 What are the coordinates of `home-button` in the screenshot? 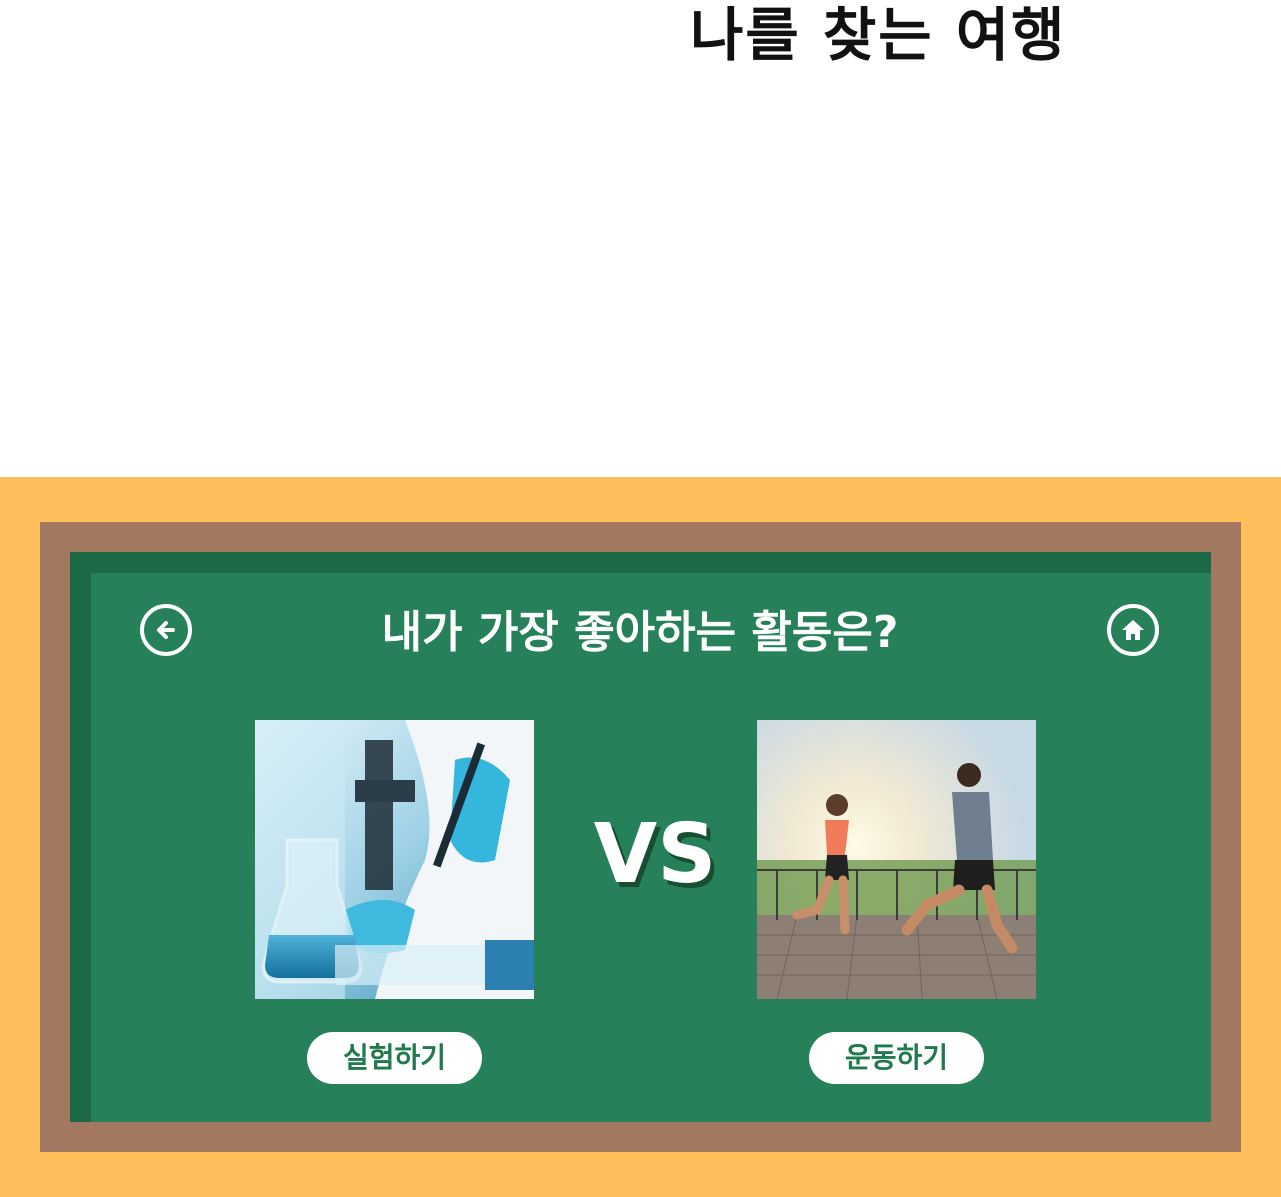 It's located at (1133, 630).